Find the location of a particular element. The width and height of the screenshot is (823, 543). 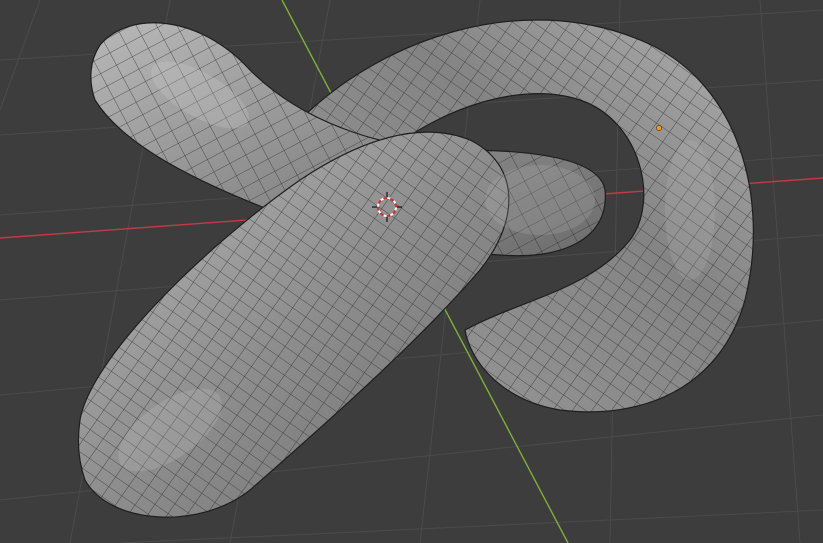

object-origin-icon is located at coordinates (659, 128).